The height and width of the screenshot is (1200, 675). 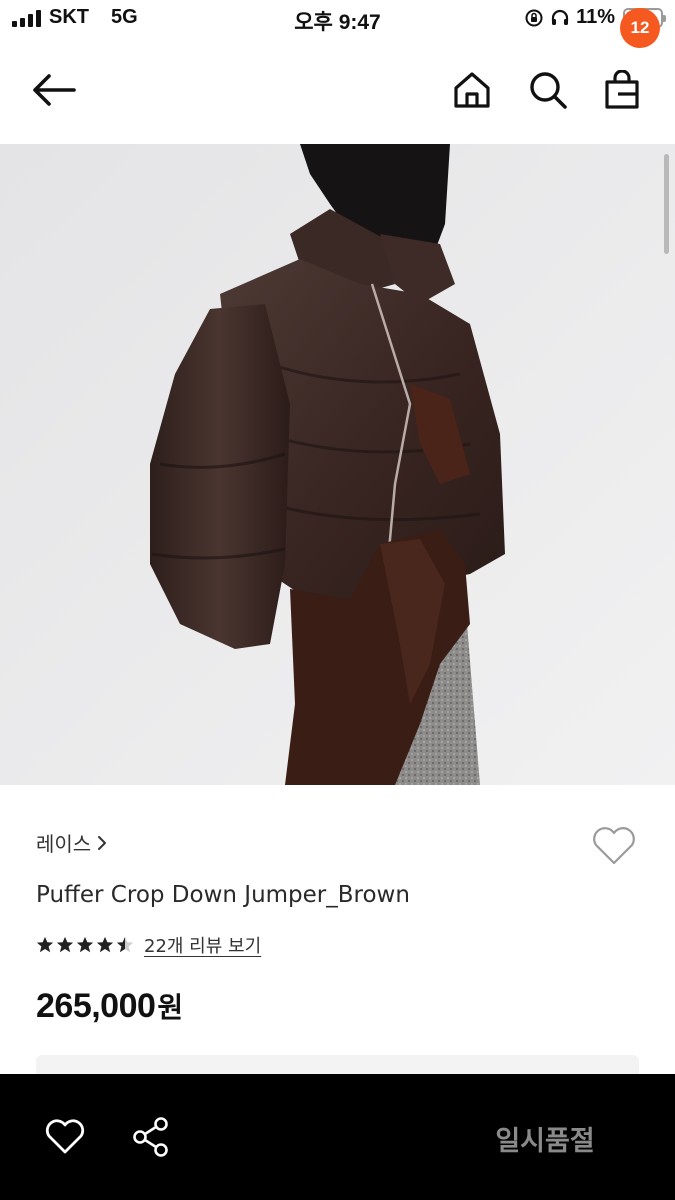 I want to click on battery-percent: 11%, so click(x=595, y=17).